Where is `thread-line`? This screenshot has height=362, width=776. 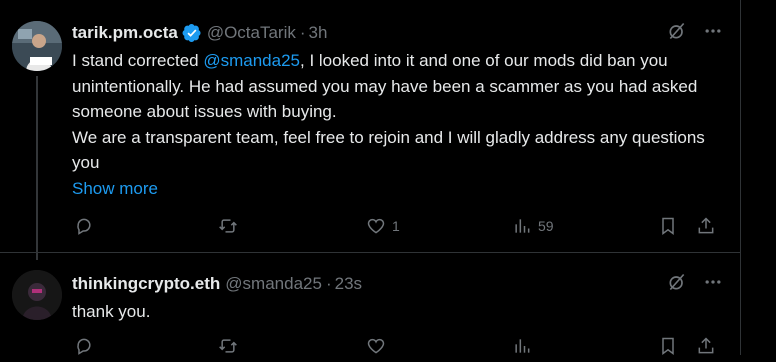
thread-line is located at coordinates (37, 168).